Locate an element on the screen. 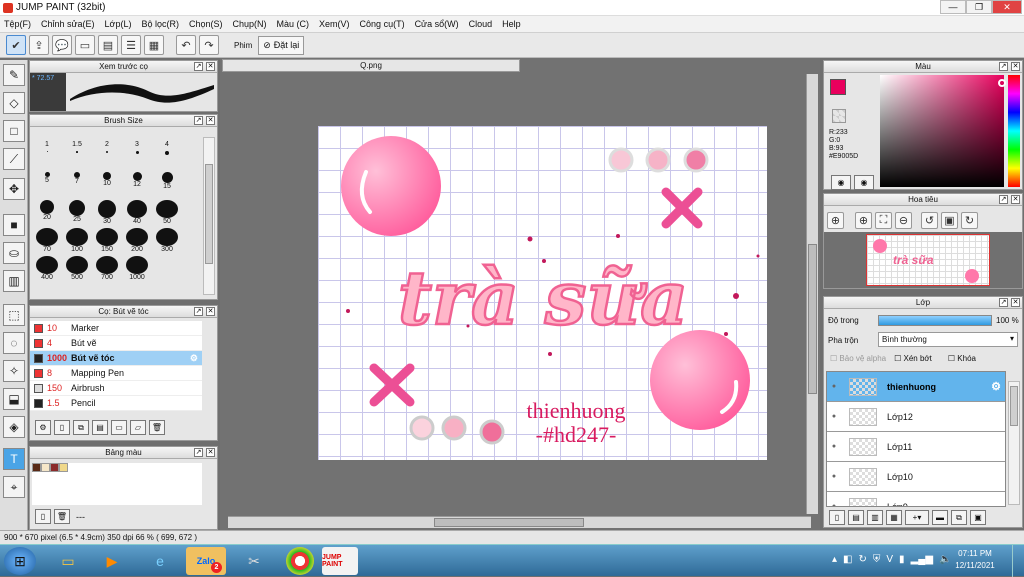 Image resolution: width=1024 pixels, height=577 pixels. brush-list-item: 4 Bút vẽ is located at coordinates (116, 343).